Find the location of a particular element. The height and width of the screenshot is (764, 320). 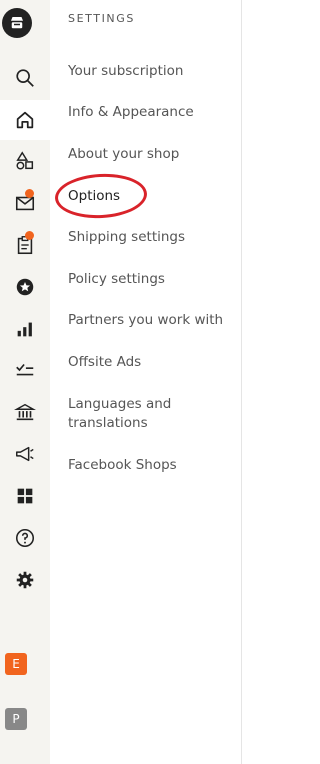

help-icon is located at coordinates (25, 538).